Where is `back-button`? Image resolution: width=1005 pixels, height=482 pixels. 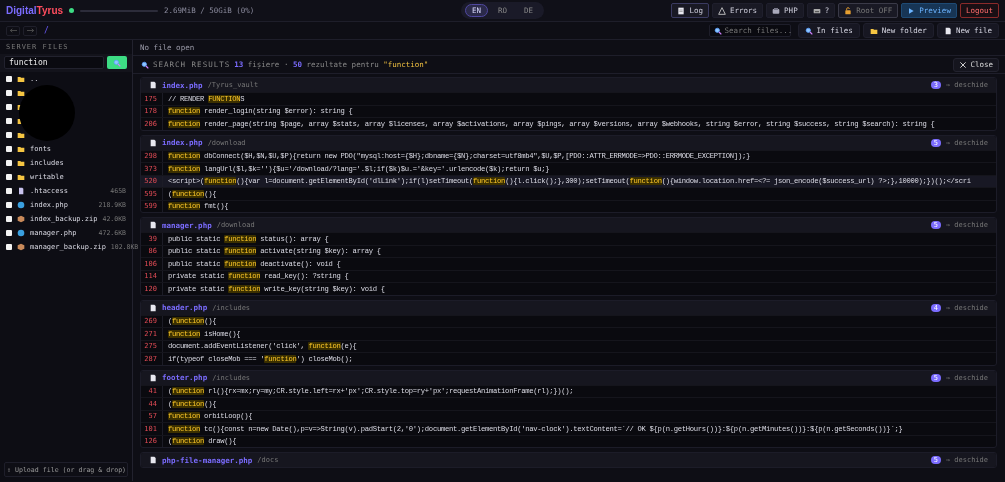 back-button is located at coordinates (13, 30).